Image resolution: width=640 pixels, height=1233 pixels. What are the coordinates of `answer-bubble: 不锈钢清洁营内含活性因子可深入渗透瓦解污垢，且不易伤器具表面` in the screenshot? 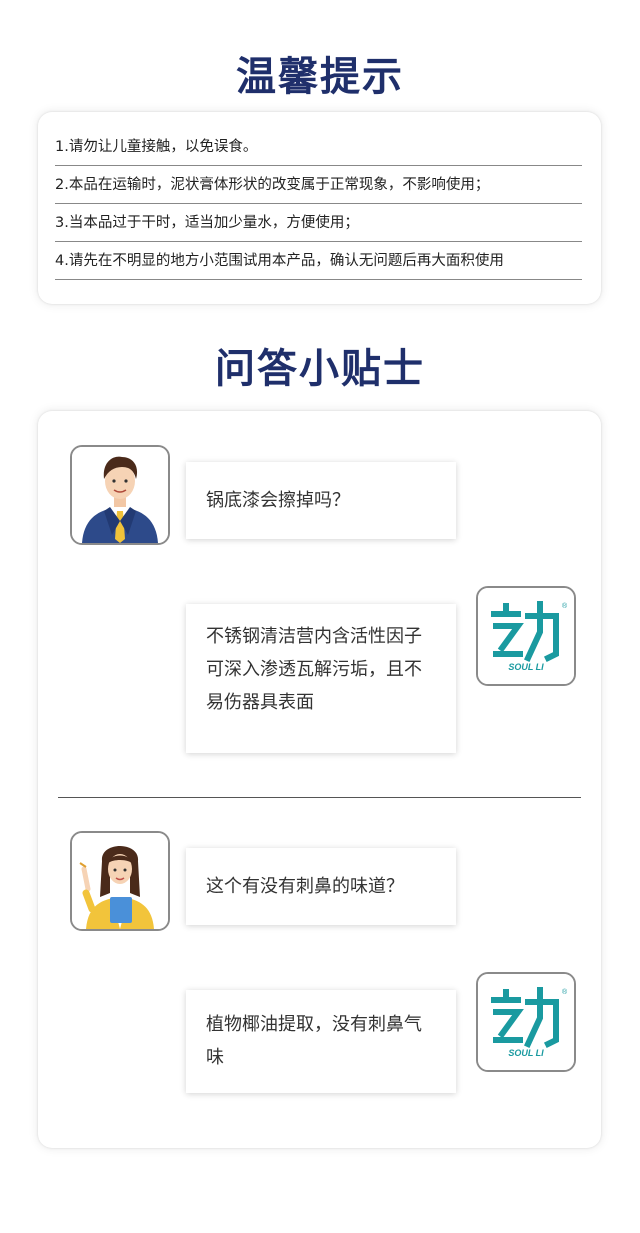 It's located at (321, 678).